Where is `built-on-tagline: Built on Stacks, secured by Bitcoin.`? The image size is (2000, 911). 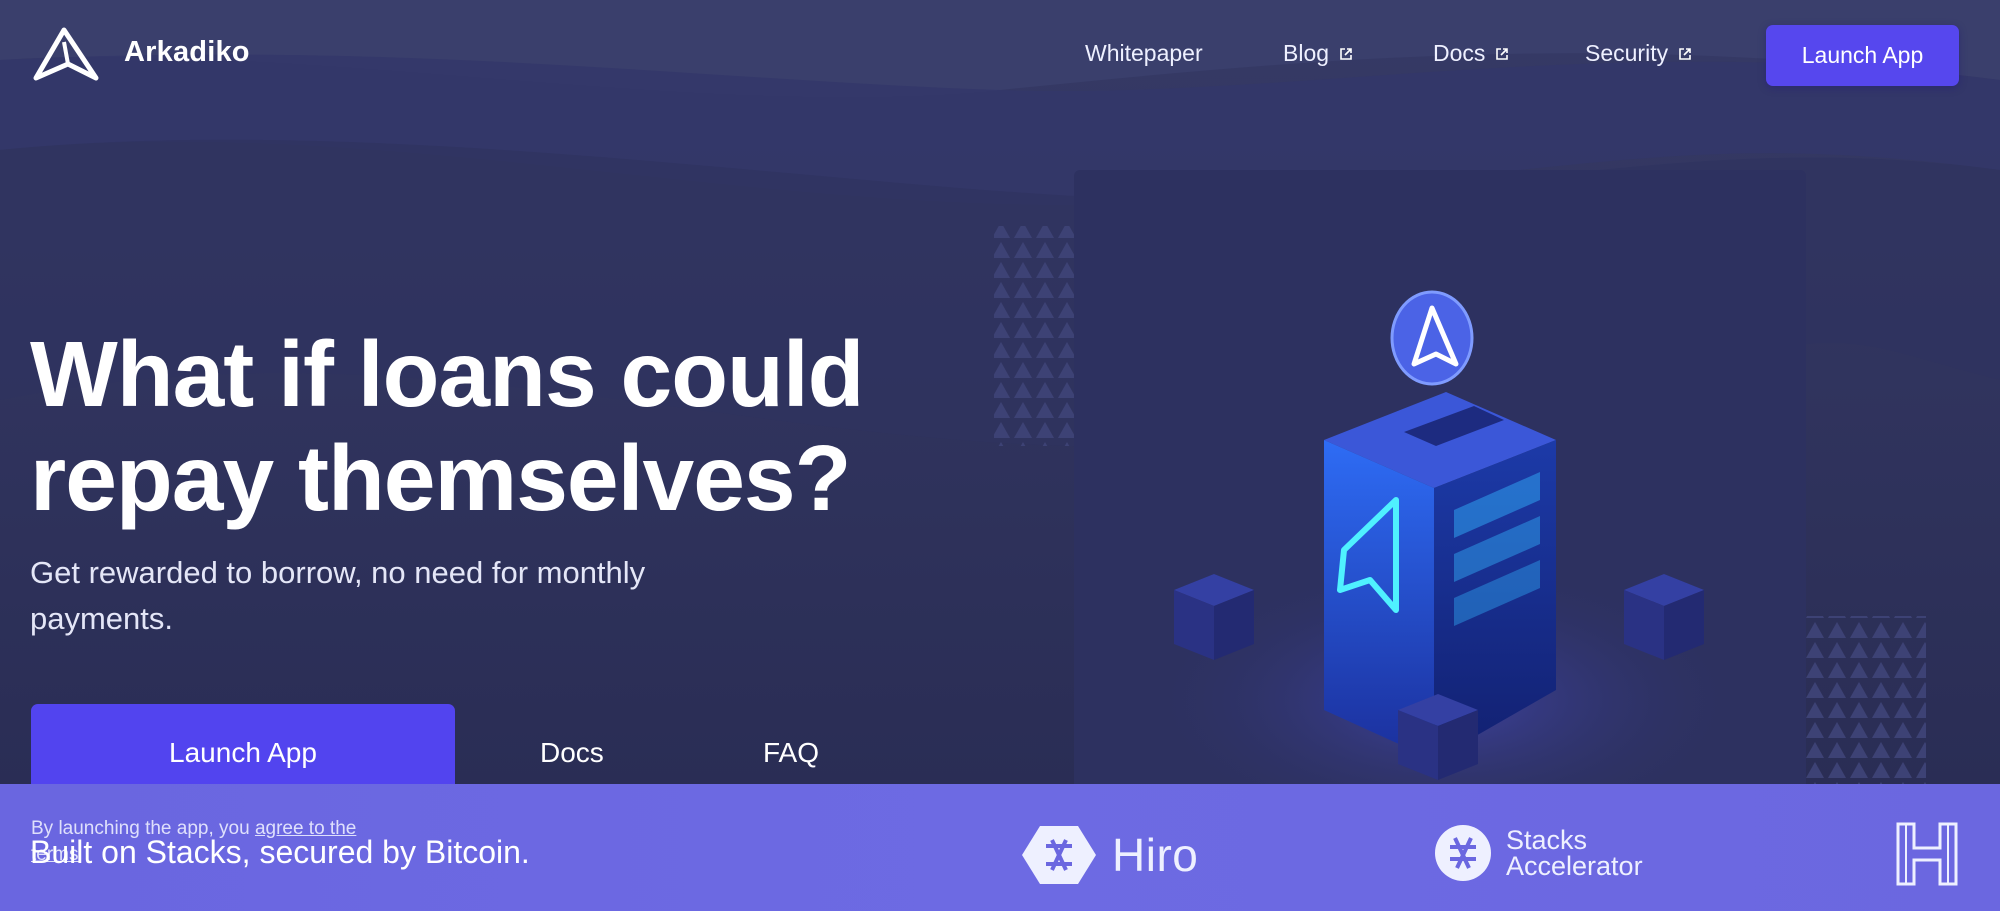
built-on-tagline: Built on Stacks, secured by Bitcoin. is located at coordinates (280, 852).